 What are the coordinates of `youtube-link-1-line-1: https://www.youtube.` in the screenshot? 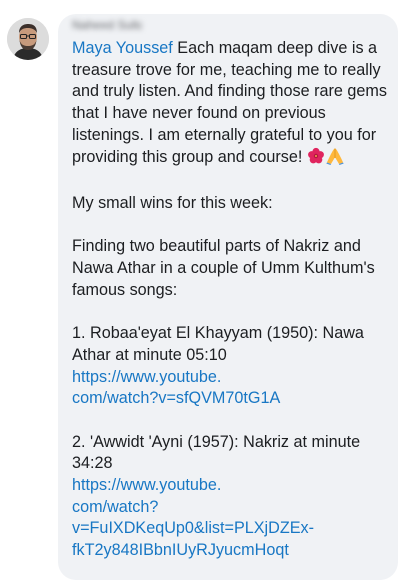 It's located at (146, 377).